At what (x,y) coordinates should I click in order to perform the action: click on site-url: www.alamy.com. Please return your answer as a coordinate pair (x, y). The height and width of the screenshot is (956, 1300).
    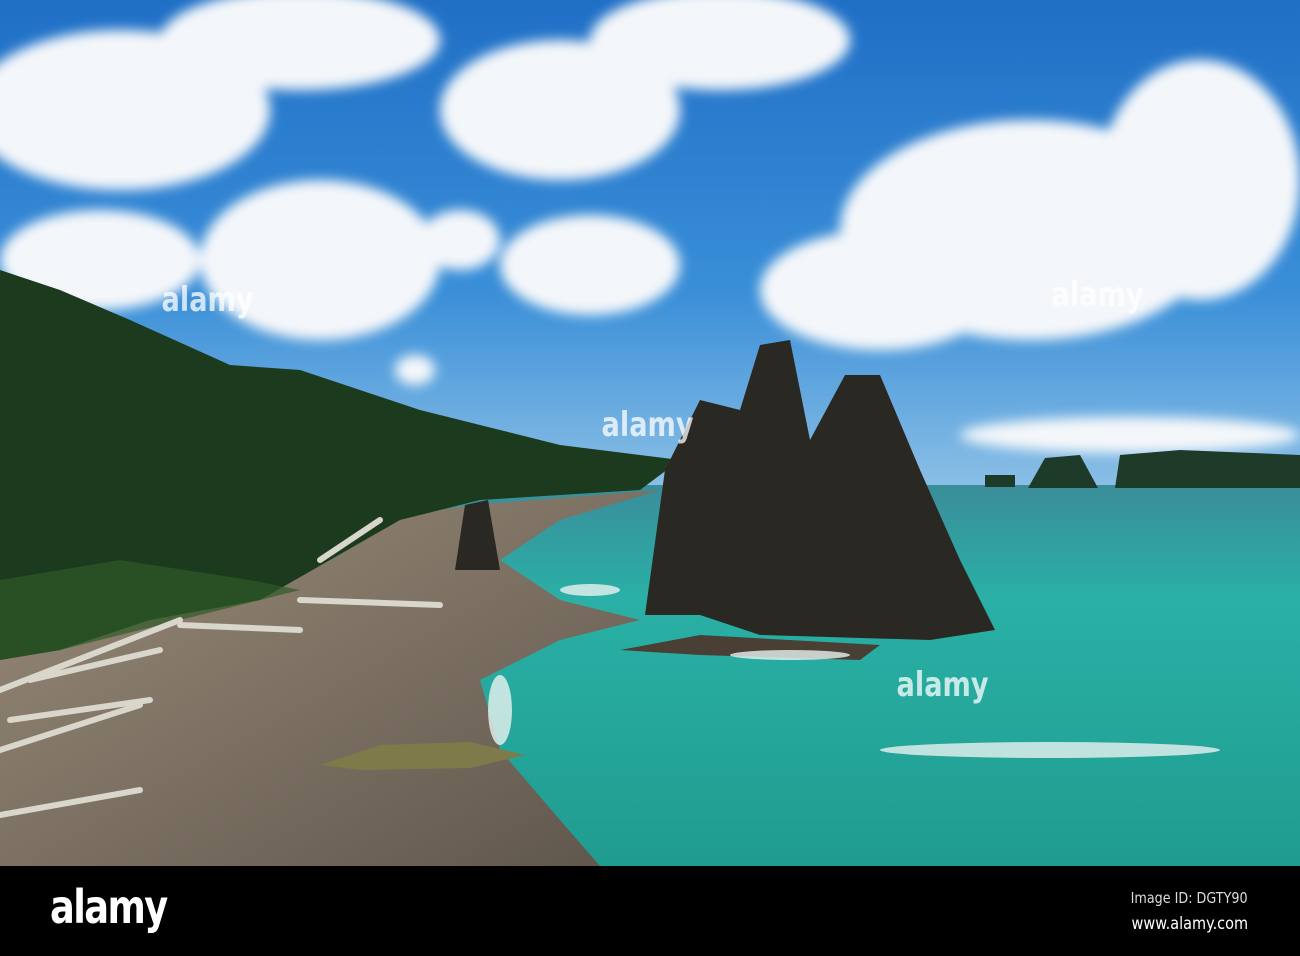
    Looking at the image, I should click on (1190, 924).